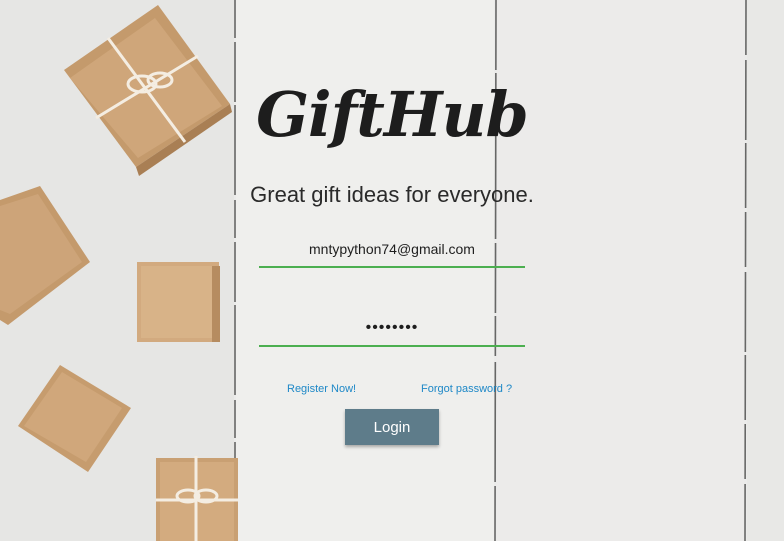 This screenshot has height=541, width=784. What do you see at coordinates (392, 427) in the screenshot?
I see `login-button: Login` at bounding box center [392, 427].